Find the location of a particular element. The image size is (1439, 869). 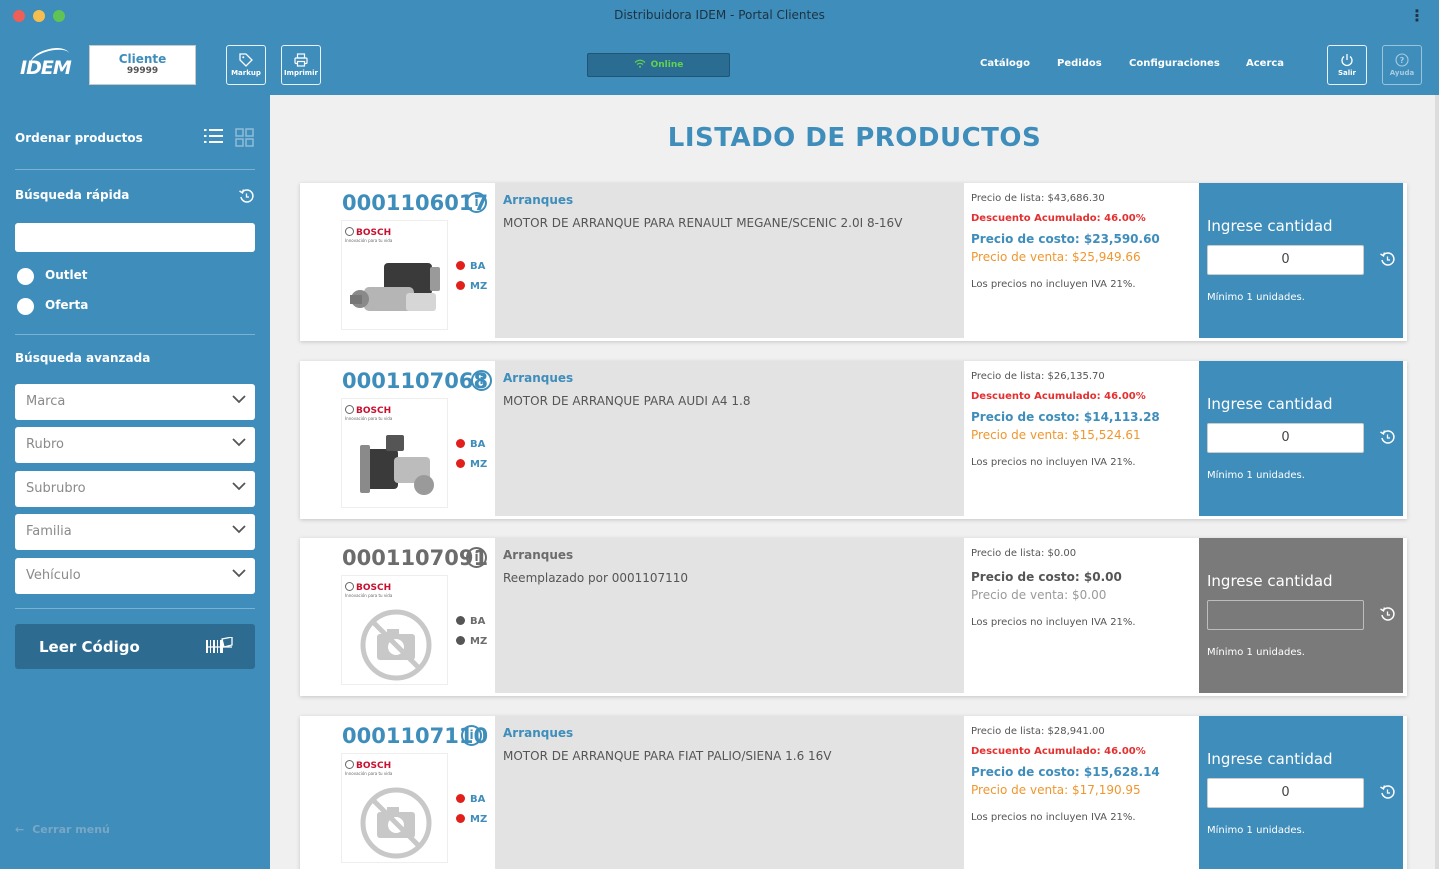

cost-price: Precio de costo: $23,590.60 is located at coordinates (1065, 239).